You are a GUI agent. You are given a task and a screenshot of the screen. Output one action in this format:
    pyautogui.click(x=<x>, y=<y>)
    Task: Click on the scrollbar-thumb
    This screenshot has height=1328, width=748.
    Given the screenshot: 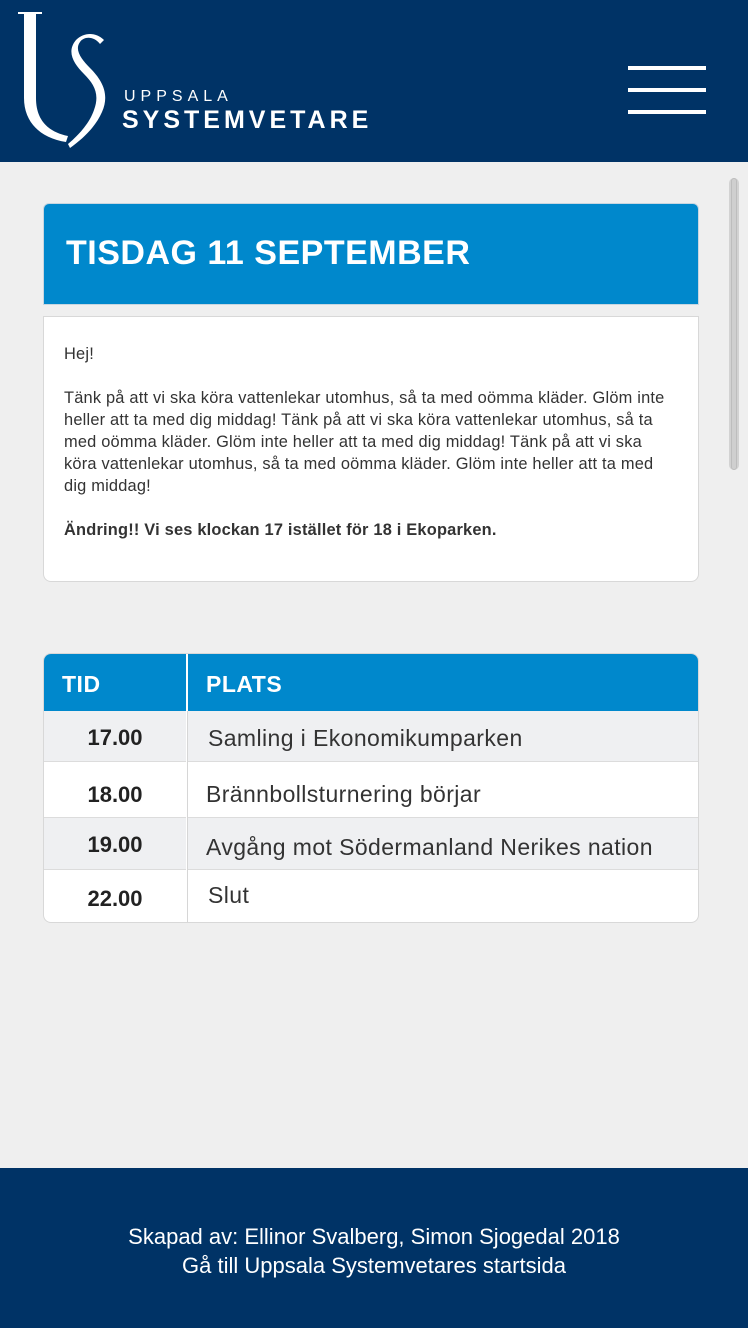 What is the action you would take?
    pyautogui.click(x=734, y=324)
    